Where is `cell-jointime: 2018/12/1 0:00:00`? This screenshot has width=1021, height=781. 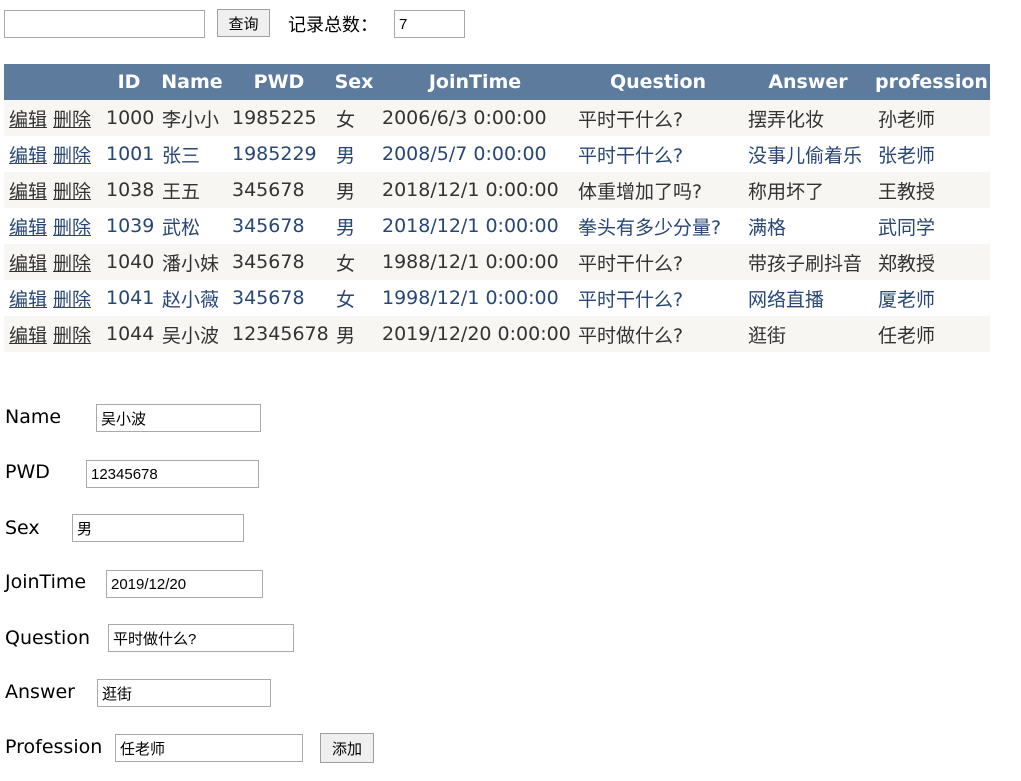 cell-jointime: 2018/12/1 0:00:00 is located at coordinates (475, 190).